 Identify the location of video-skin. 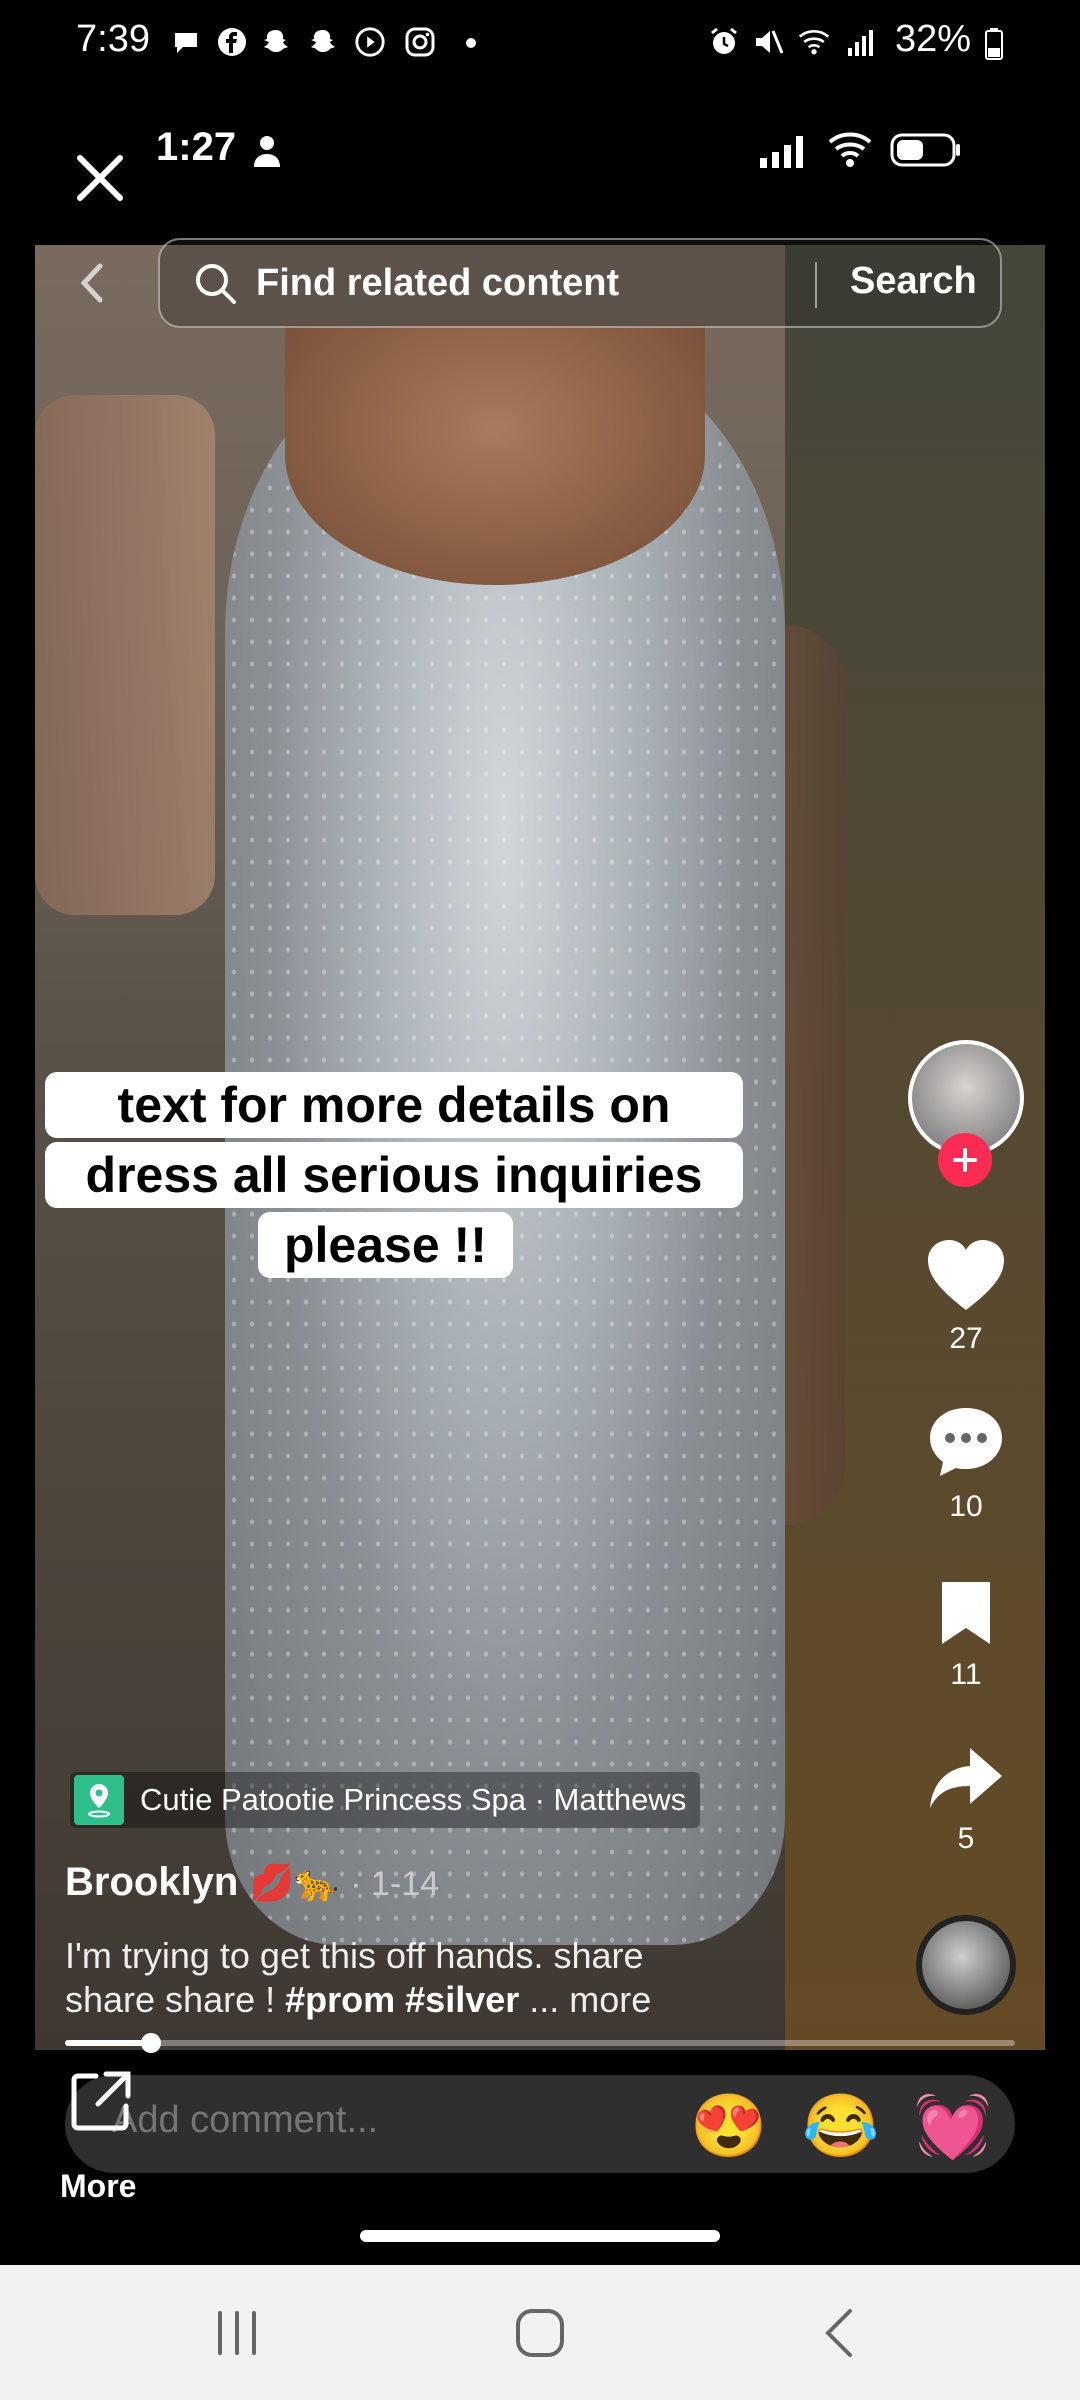
(495, 455).